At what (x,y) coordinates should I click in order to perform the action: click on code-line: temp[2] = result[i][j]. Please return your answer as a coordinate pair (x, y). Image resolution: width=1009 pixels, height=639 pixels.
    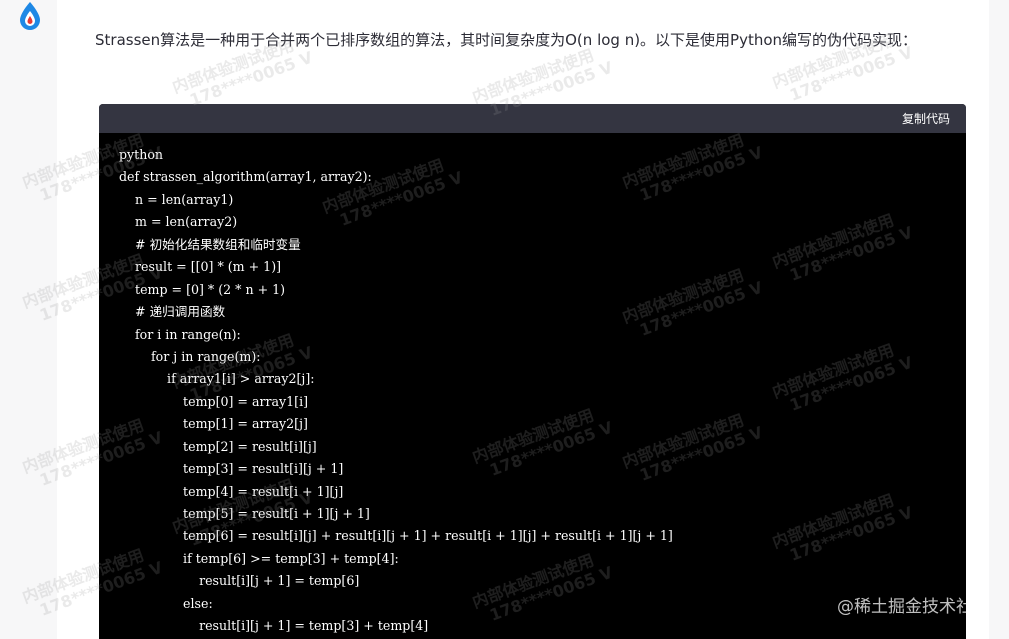
    Looking at the image, I should click on (218, 446).